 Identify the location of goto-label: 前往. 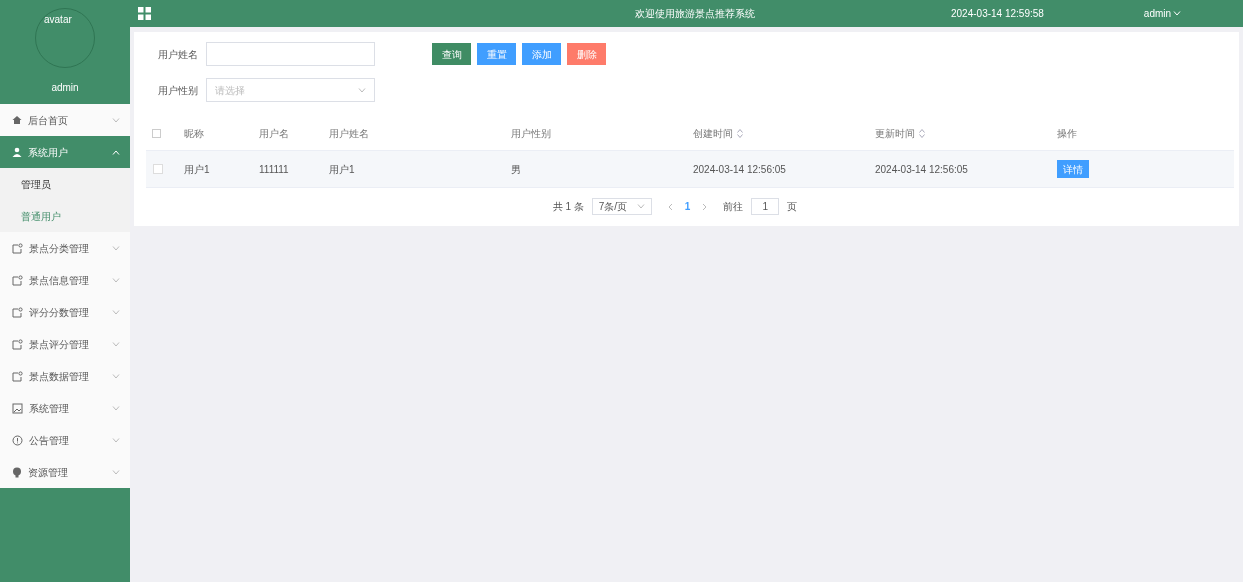
(733, 207).